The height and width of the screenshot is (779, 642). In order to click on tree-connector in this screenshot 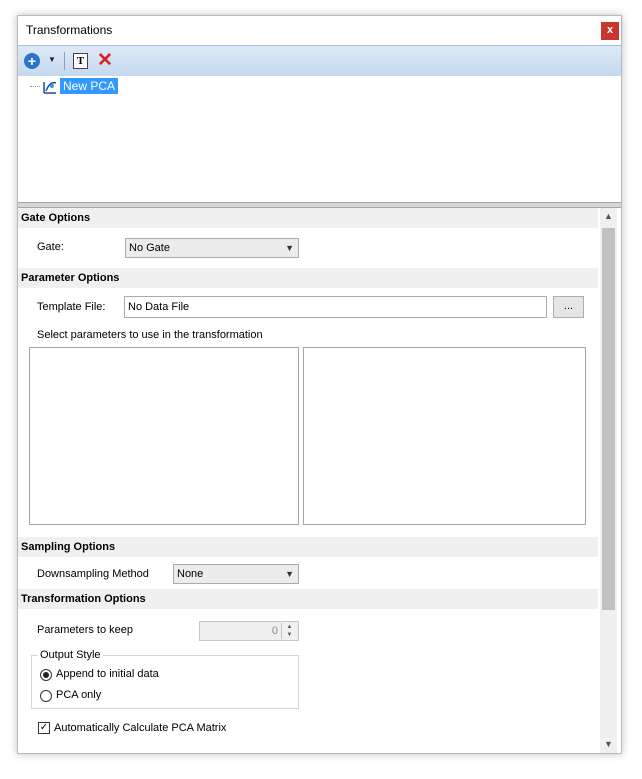, I will do `click(35, 86)`.